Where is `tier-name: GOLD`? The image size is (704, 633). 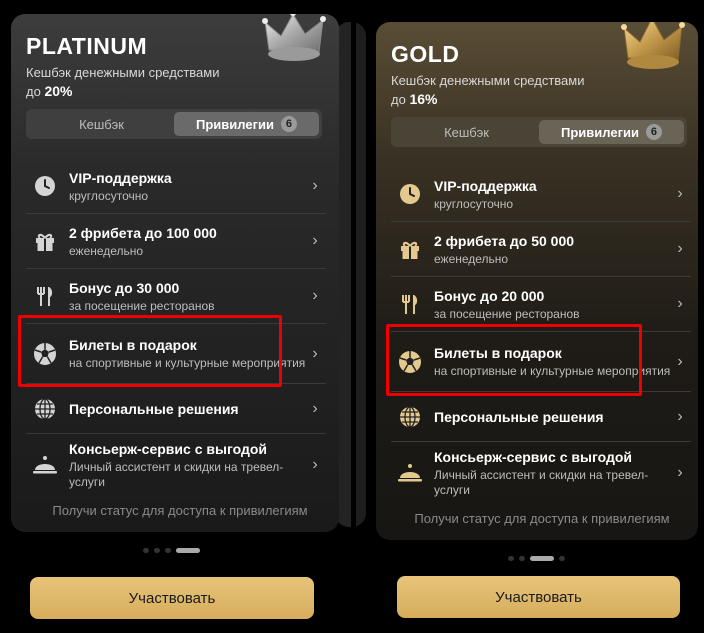 tier-name: GOLD is located at coordinates (425, 54).